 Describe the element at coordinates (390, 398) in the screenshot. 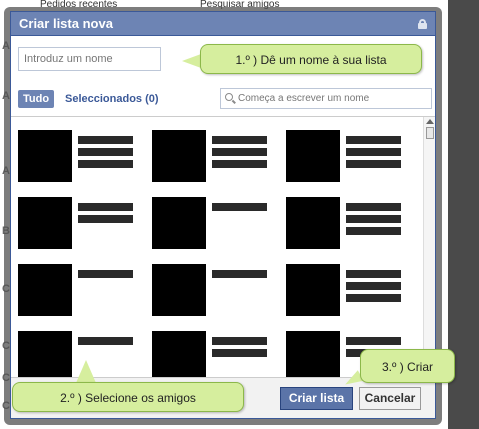

I see `cancel-button: Cancelar` at that location.